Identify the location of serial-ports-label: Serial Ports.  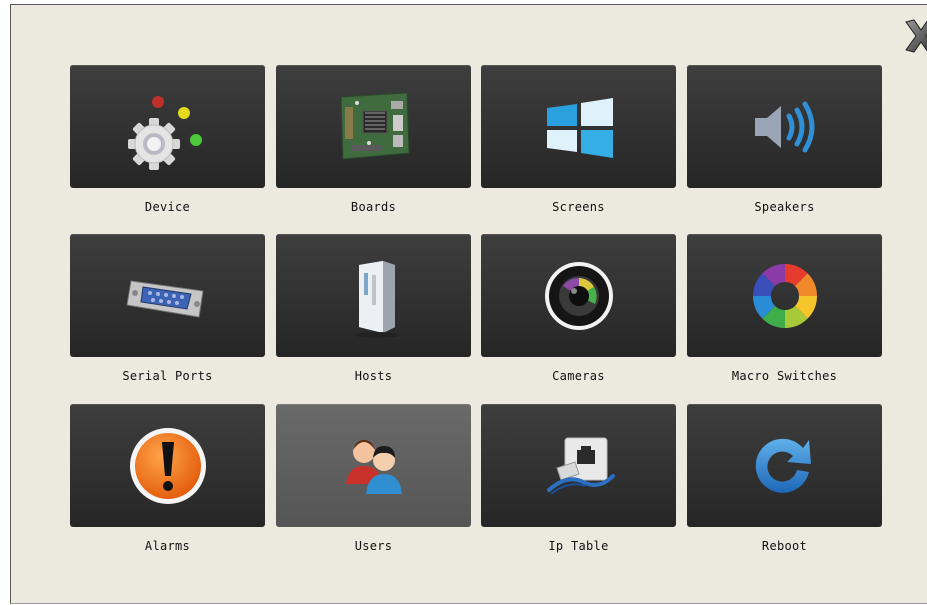
(167, 376).